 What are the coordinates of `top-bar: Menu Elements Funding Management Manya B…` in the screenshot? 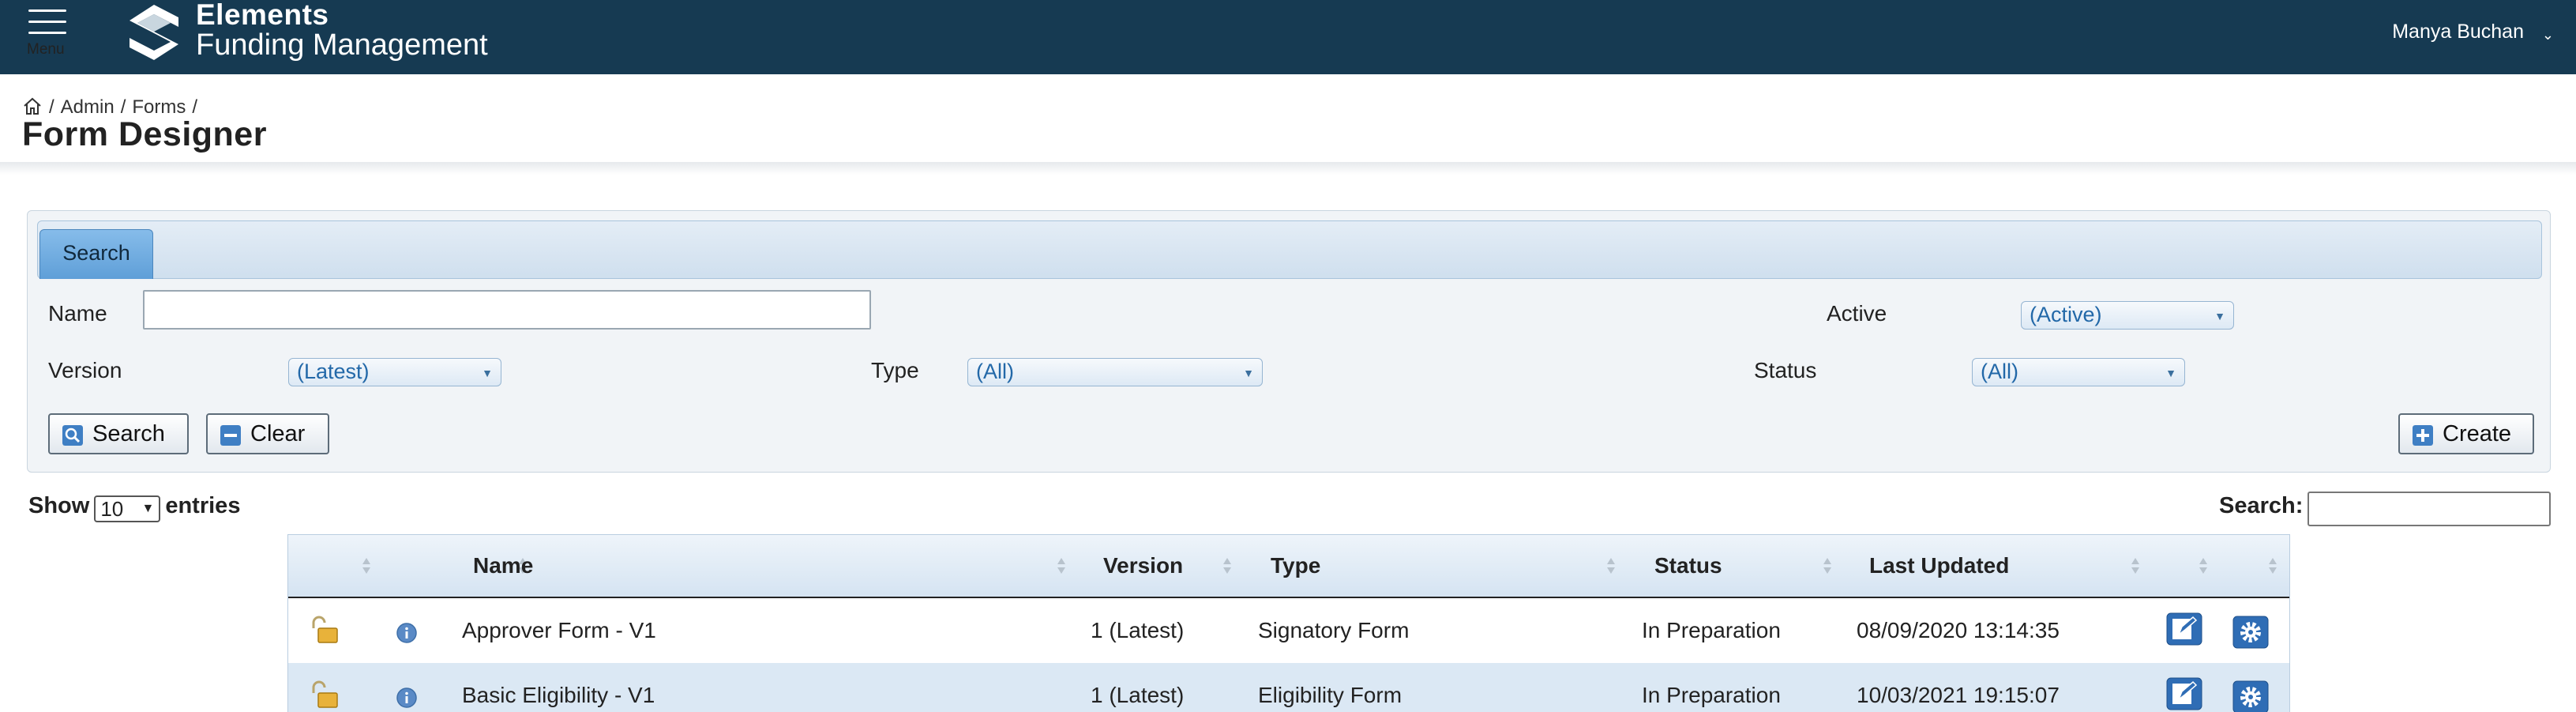 It's located at (1288, 37).